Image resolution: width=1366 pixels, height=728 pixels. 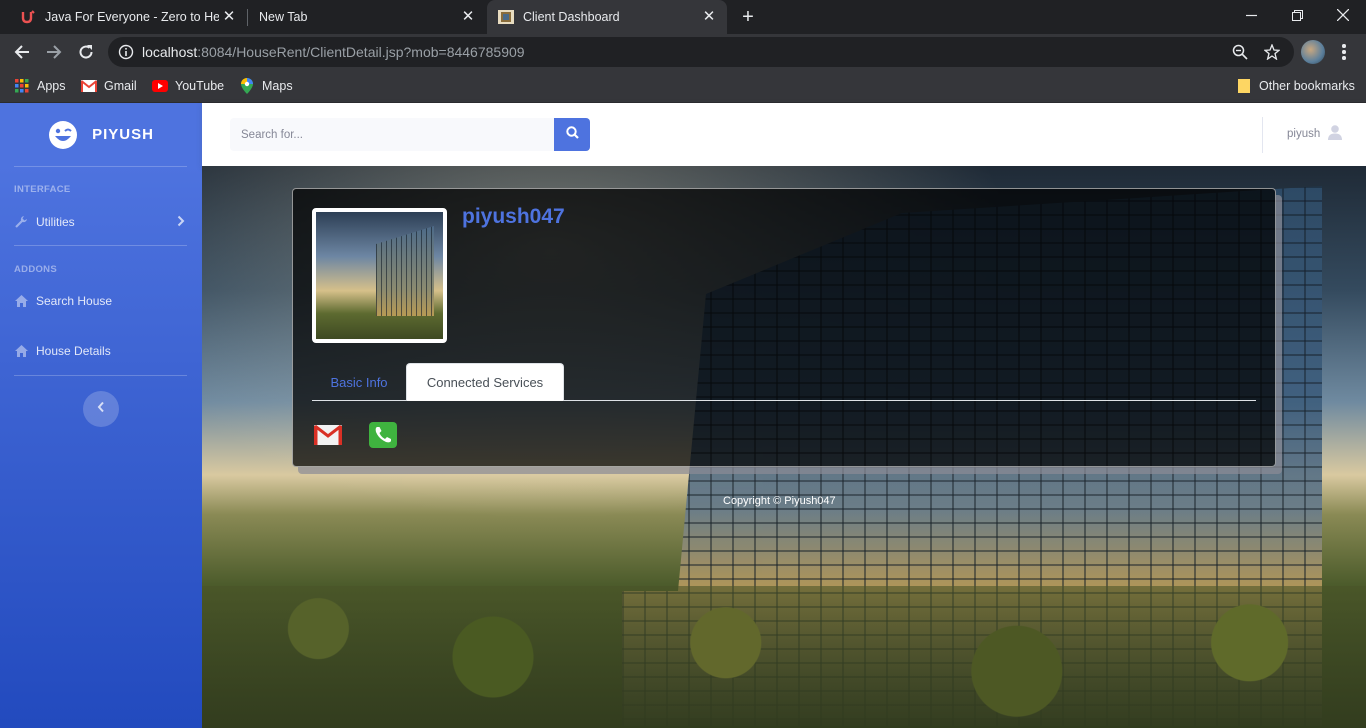 What do you see at coordinates (74, 301) in the screenshot?
I see `sidebar-item-label: Search House` at bounding box center [74, 301].